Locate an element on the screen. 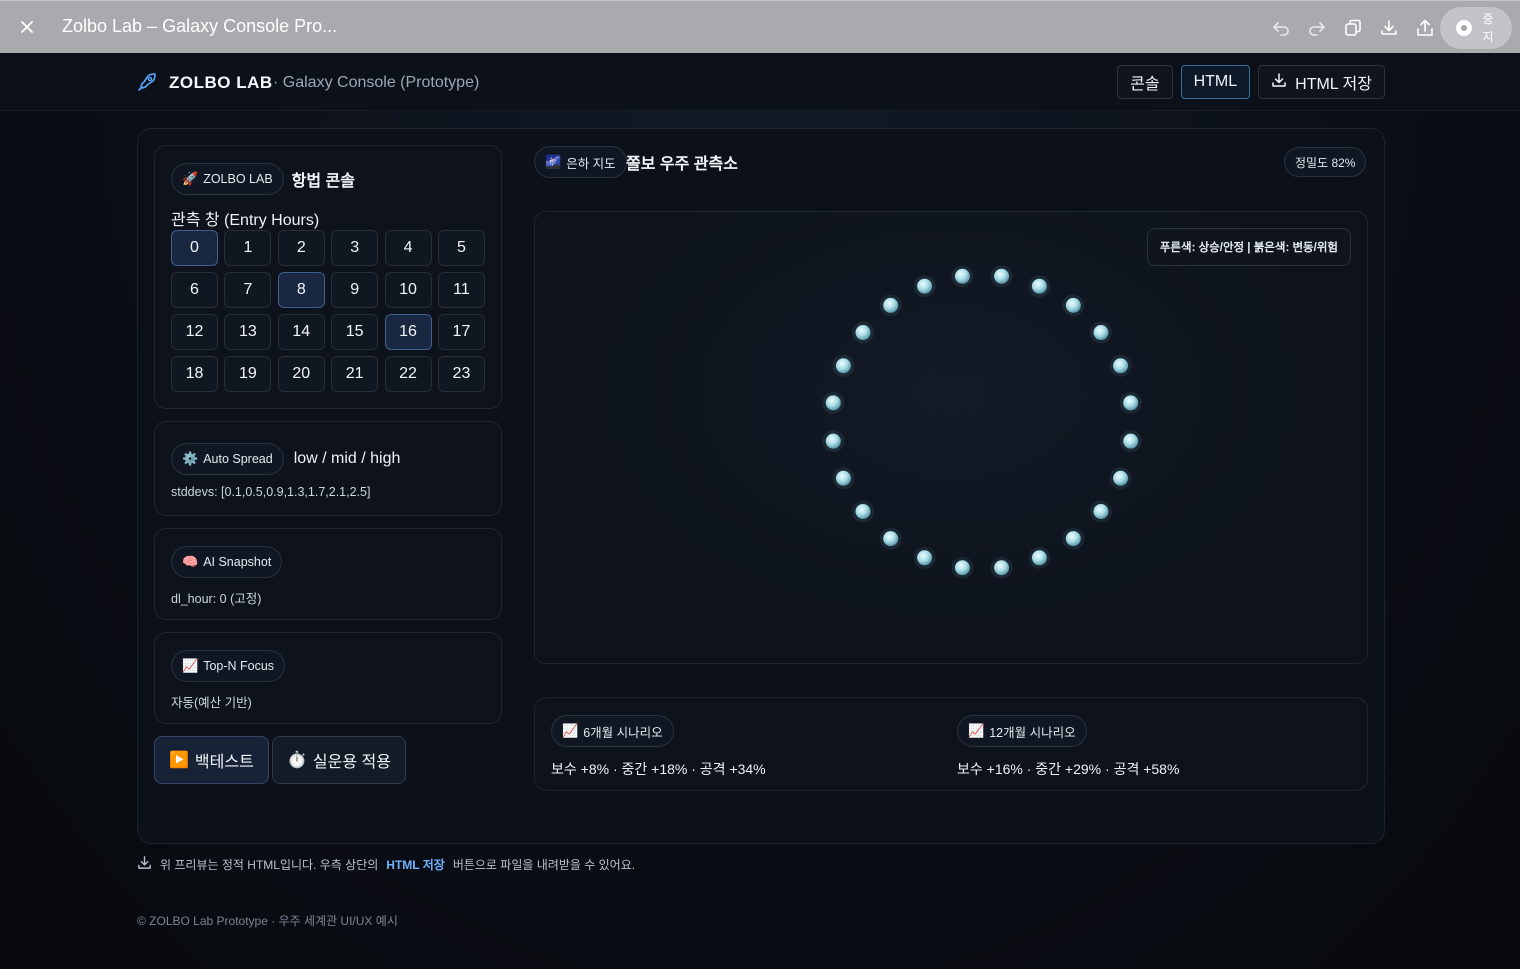  hour-button-23: 23 is located at coordinates (461, 374).